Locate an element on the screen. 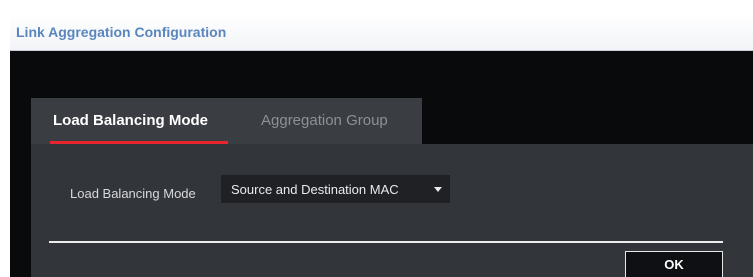 This screenshot has height=277, width=753. load-balancing-mode-value: Source and Destination MAC is located at coordinates (315, 189).